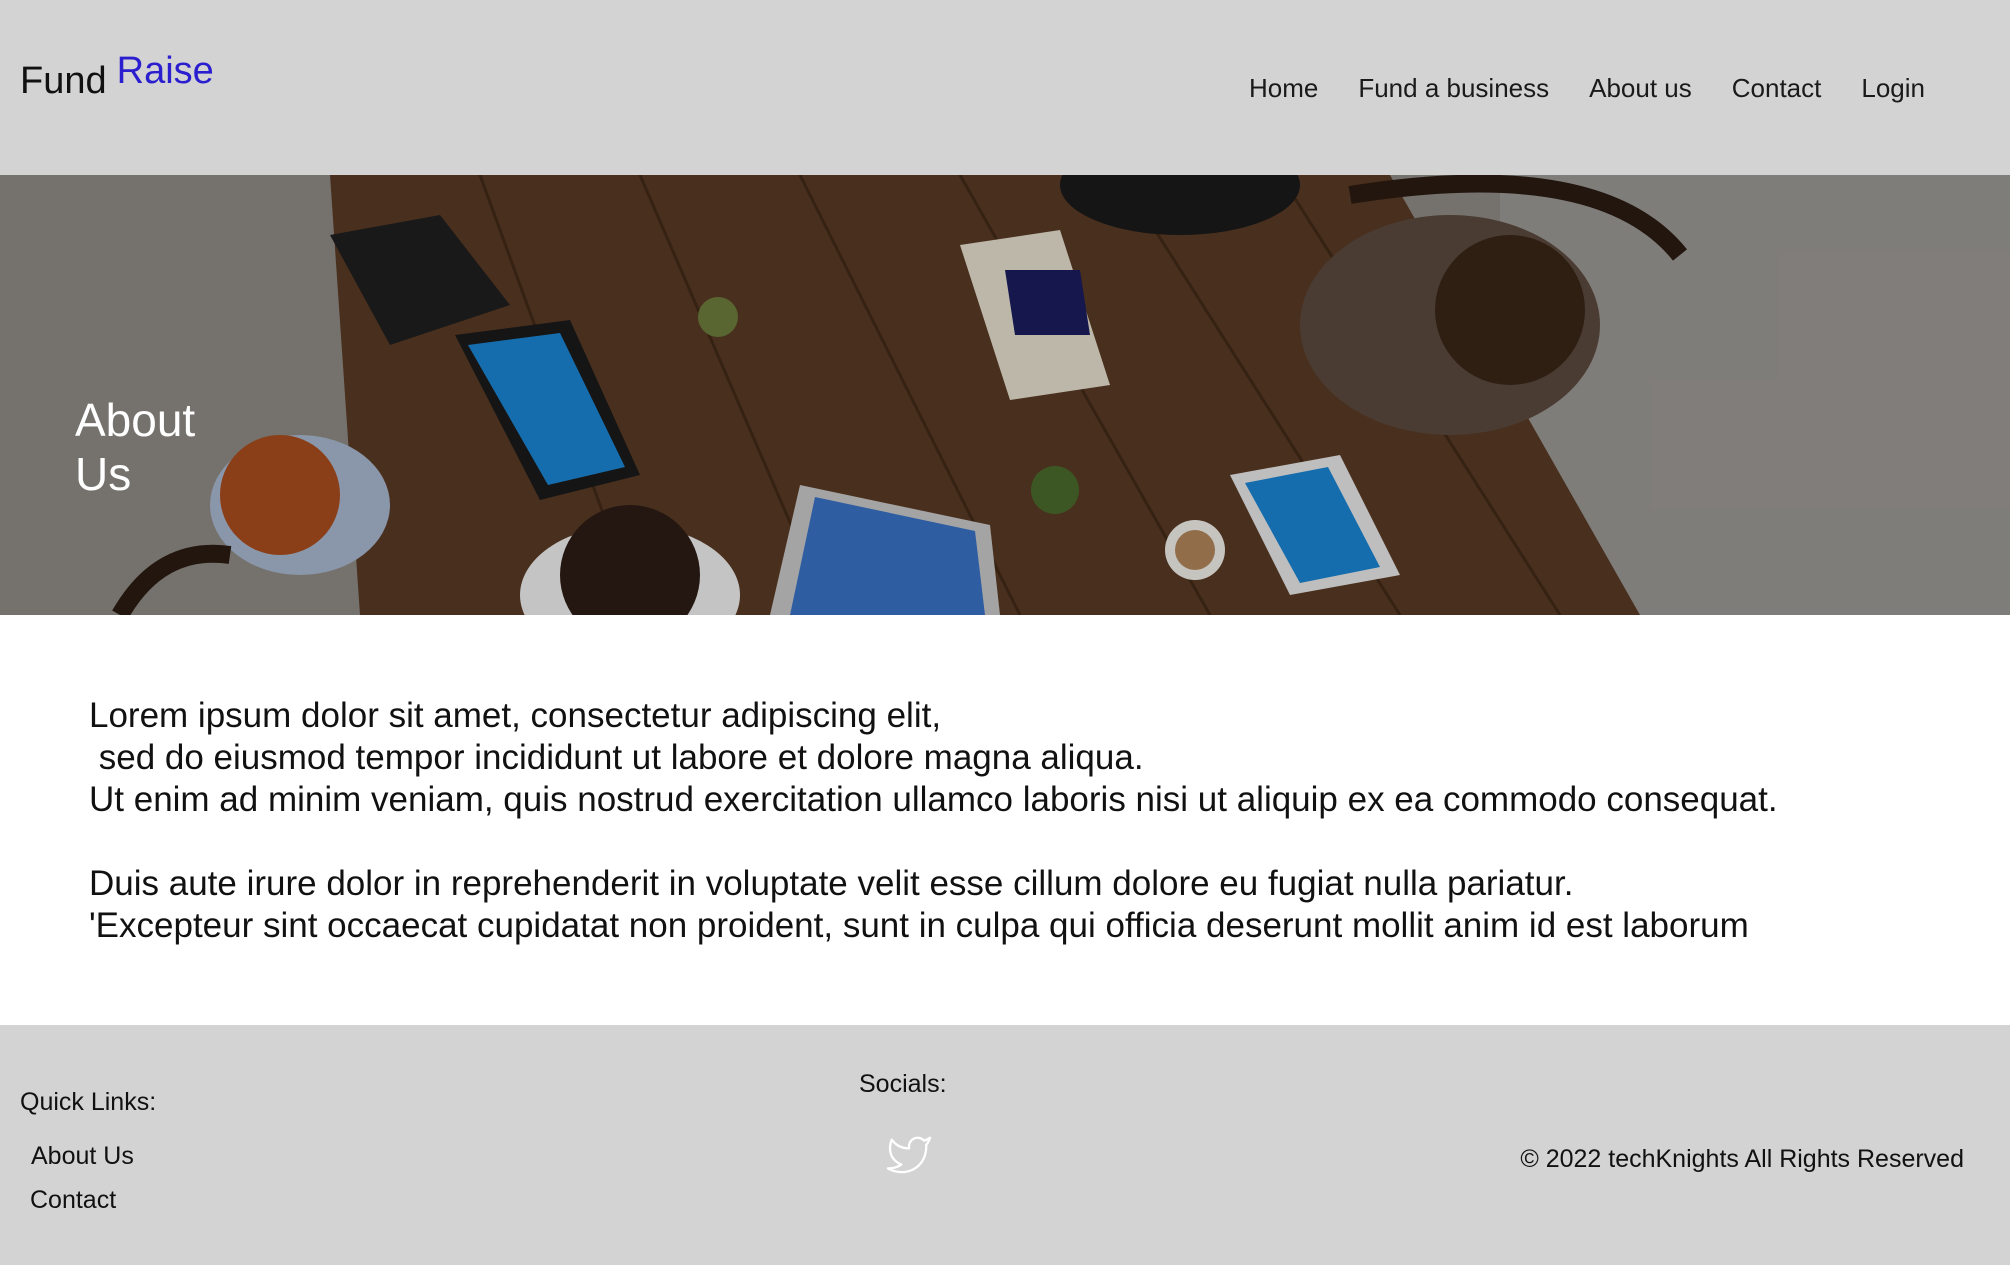  What do you see at coordinates (135, 447) in the screenshot?
I see `hero-title: About Us` at bounding box center [135, 447].